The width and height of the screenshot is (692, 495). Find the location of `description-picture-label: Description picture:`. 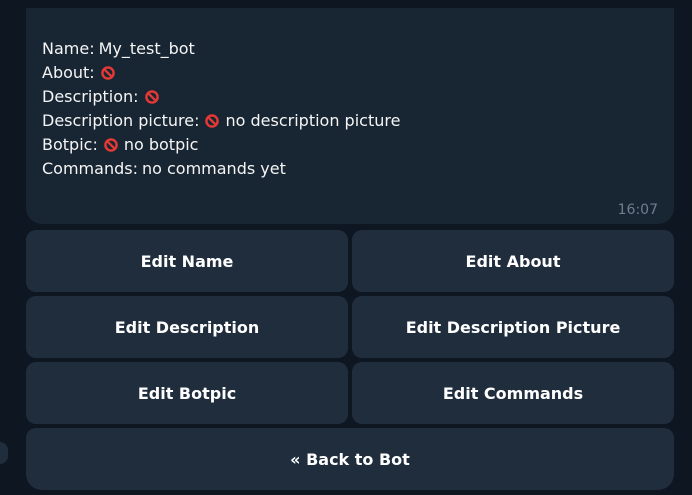

description-picture-label: Description picture: is located at coordinates (121, 120).